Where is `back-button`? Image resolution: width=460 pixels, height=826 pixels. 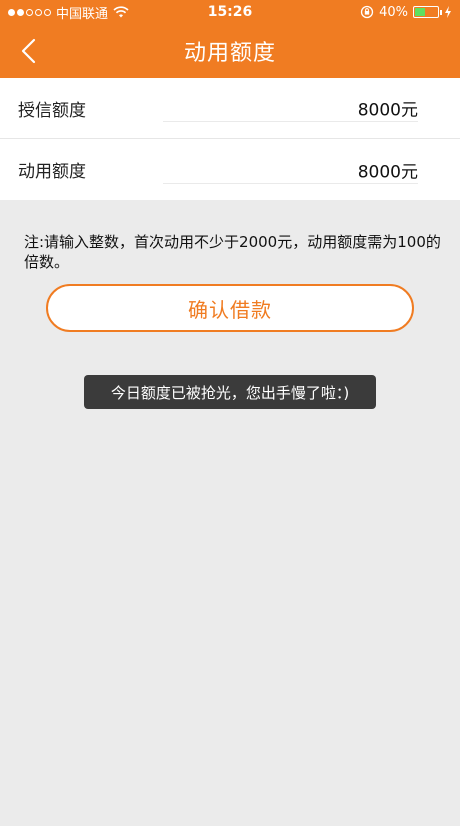
back-button is located at coordinates (28, 51).